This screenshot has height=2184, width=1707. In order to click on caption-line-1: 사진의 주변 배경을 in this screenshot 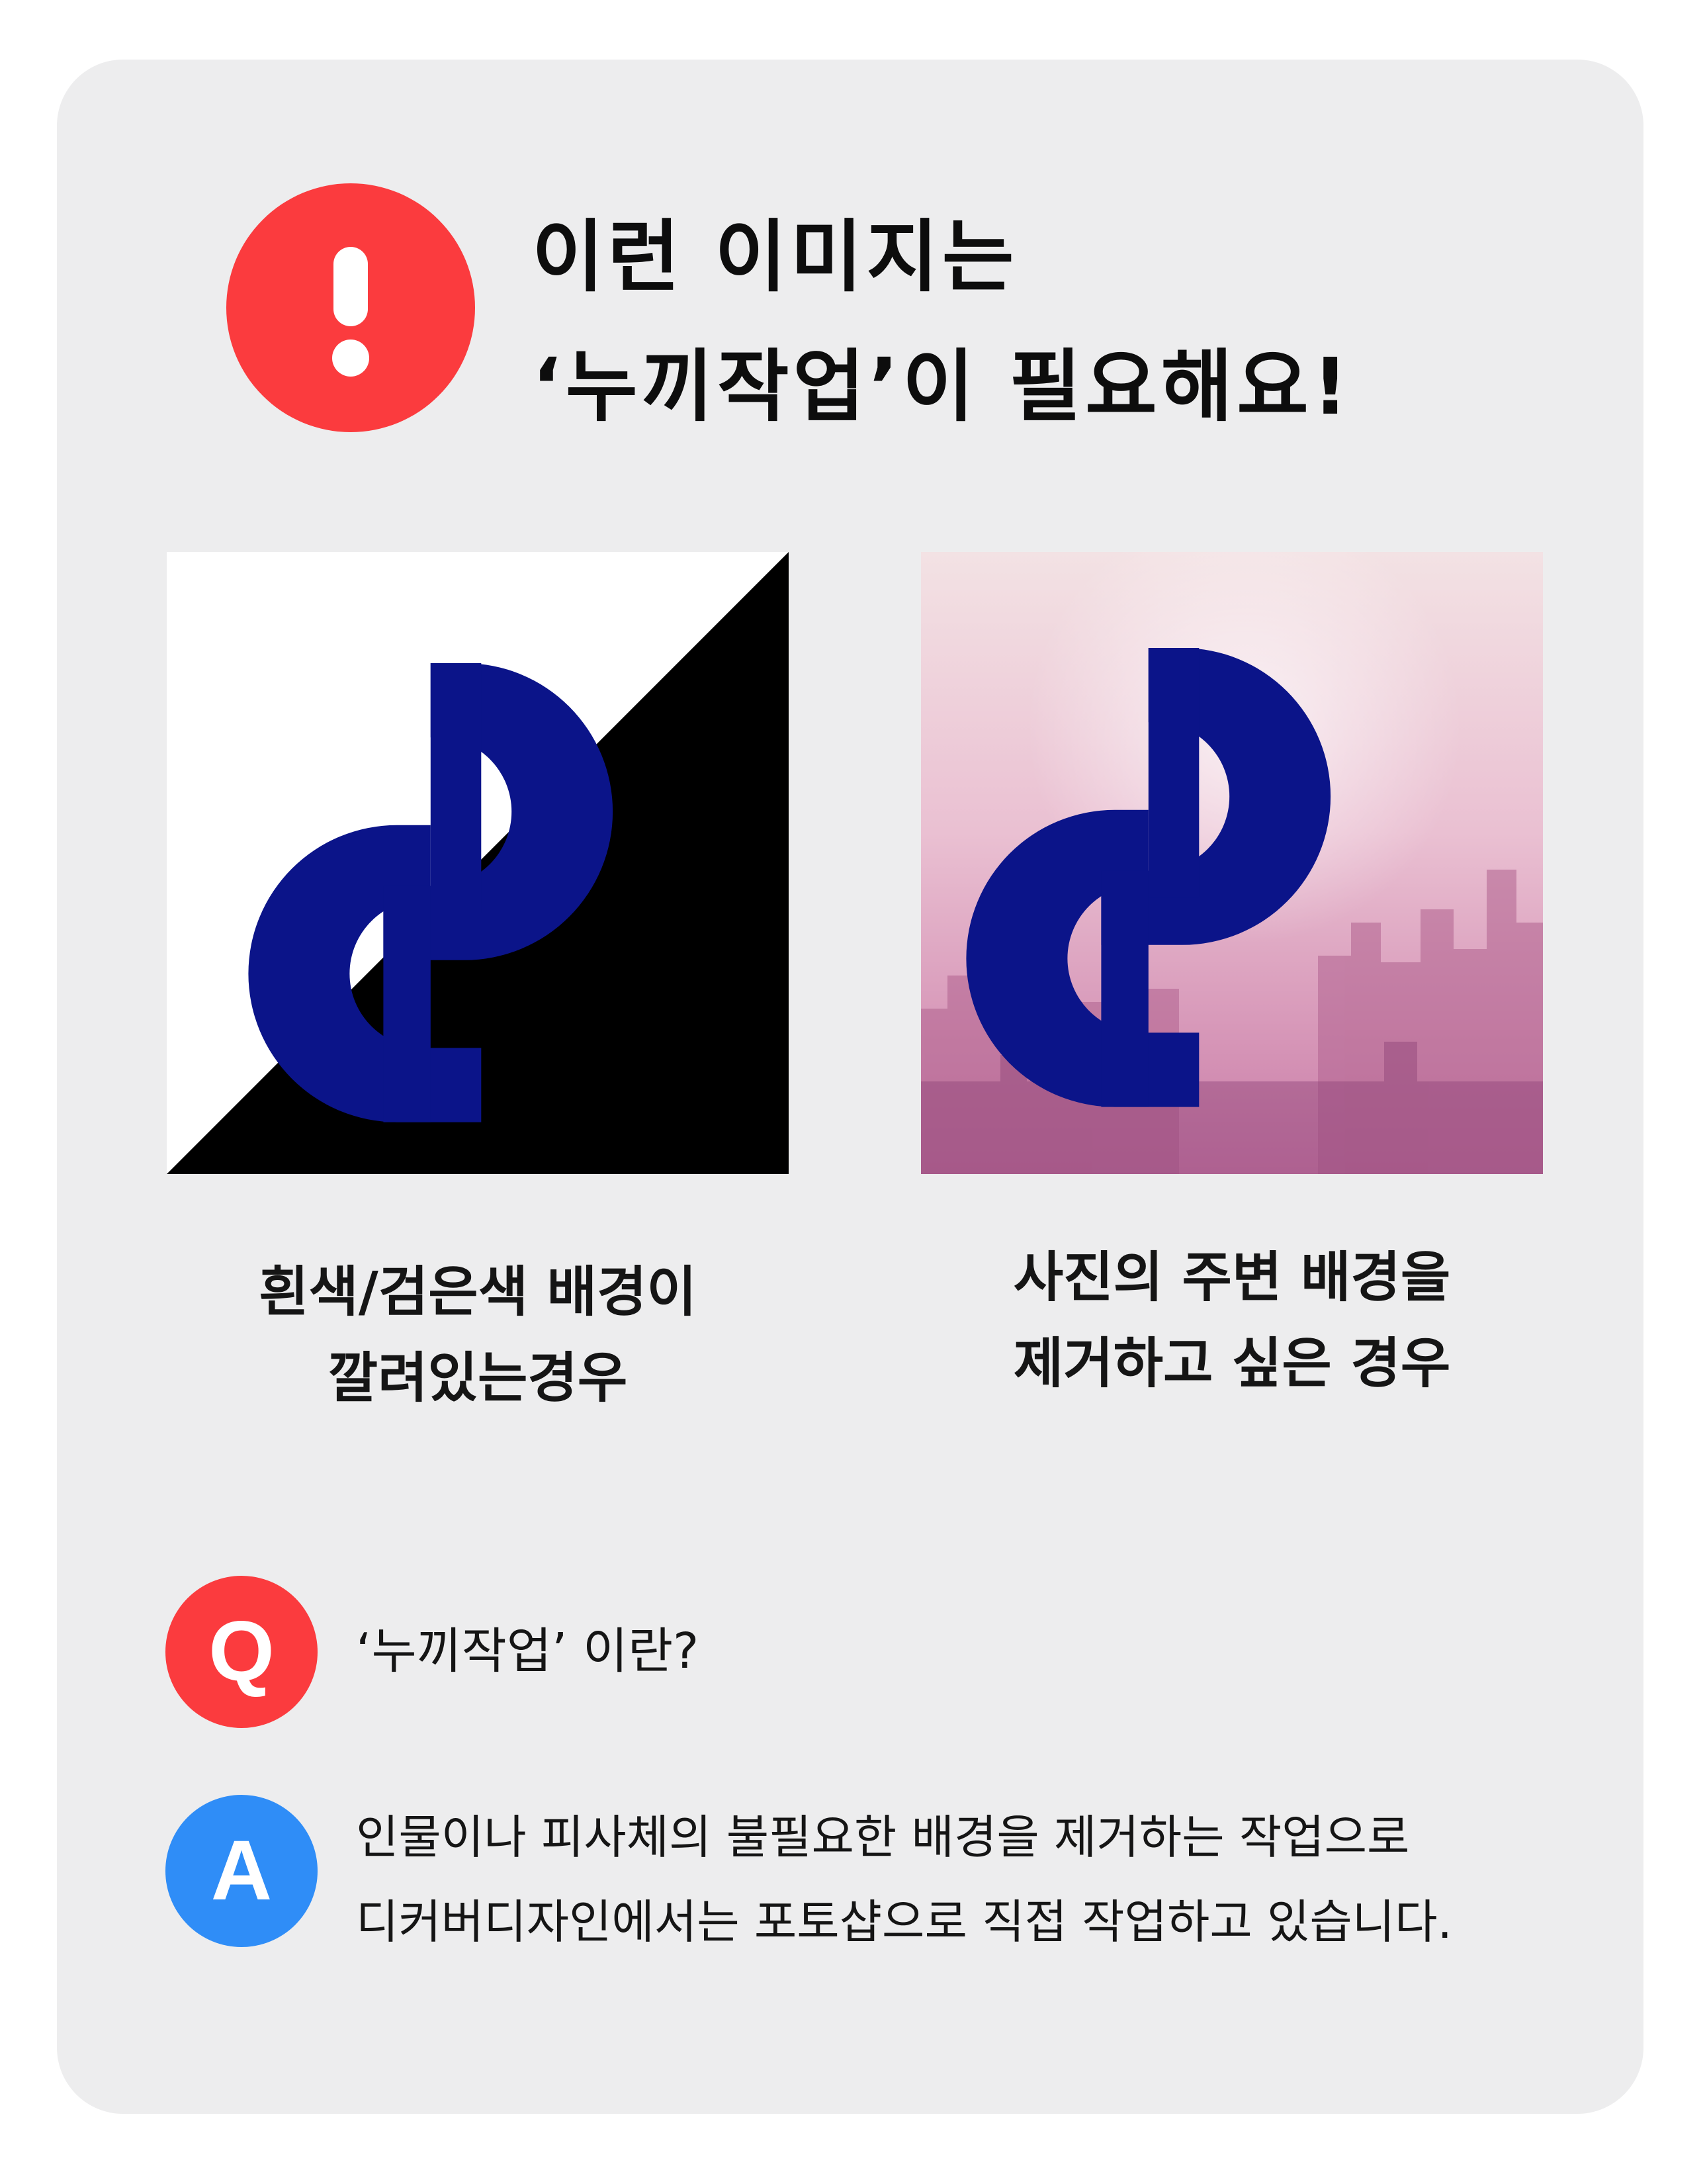, I will do `click(1232, 1277)`.